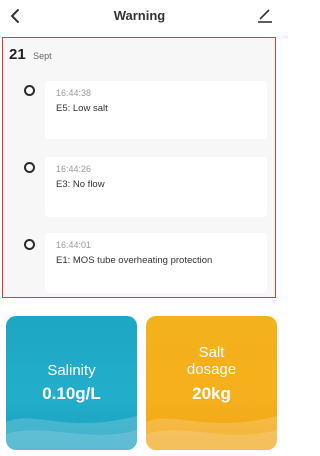  Describe the element at coordinates (80, 184) in the screenshot. I see `warning-message: E3: No flow` at that location.